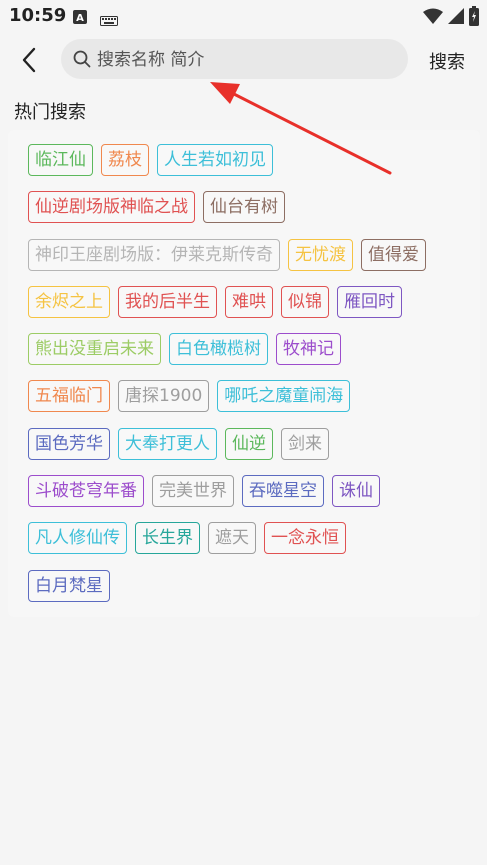 Image resolution: width=487 pixels, height=865 pixels. What do you see at coordinates (249, 301) in the screenshot?
I see `hot-search-tag: 难哄` at bounding box center [249, 301].